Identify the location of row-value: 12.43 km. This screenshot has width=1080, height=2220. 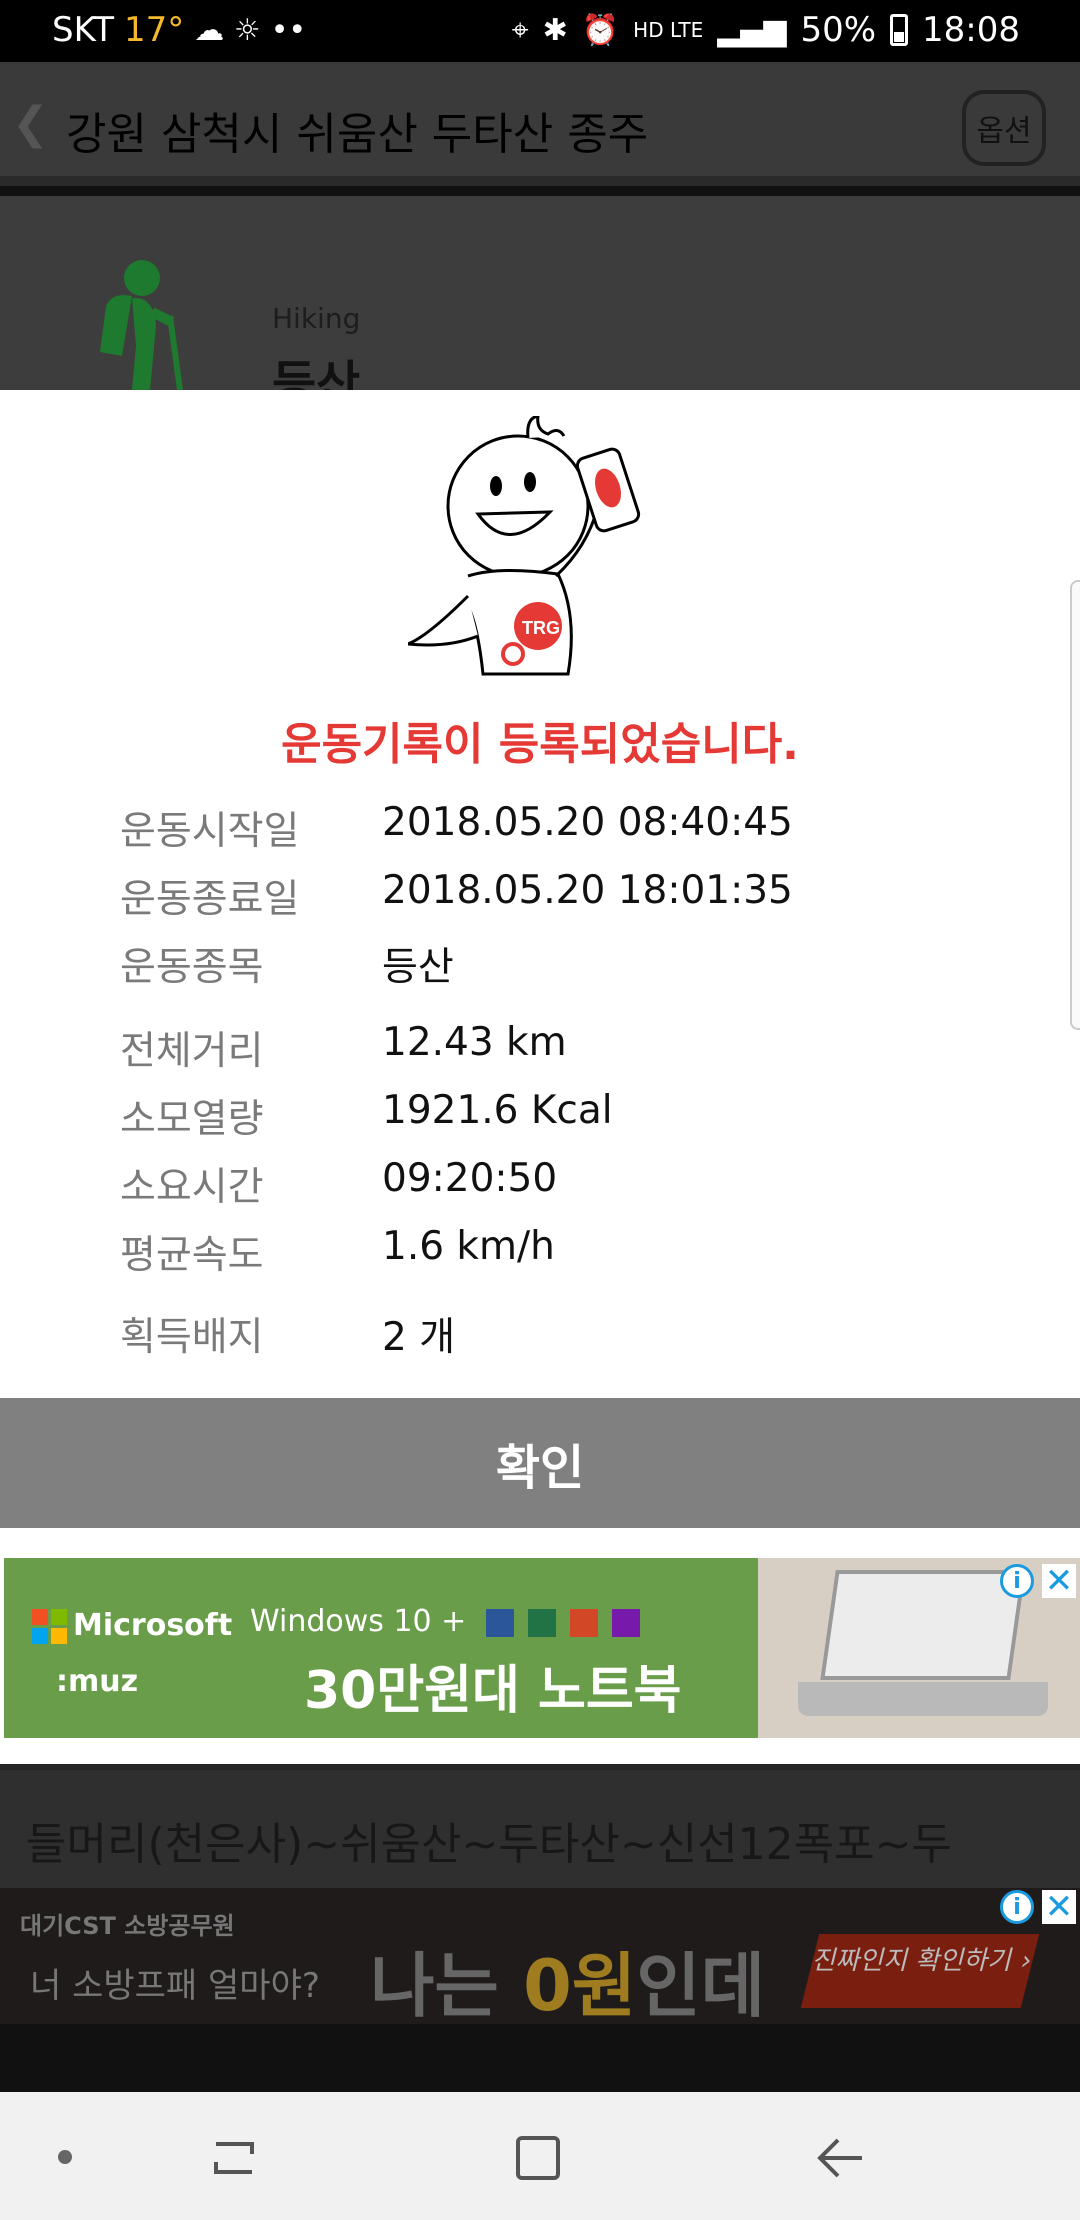
(474, 1042).